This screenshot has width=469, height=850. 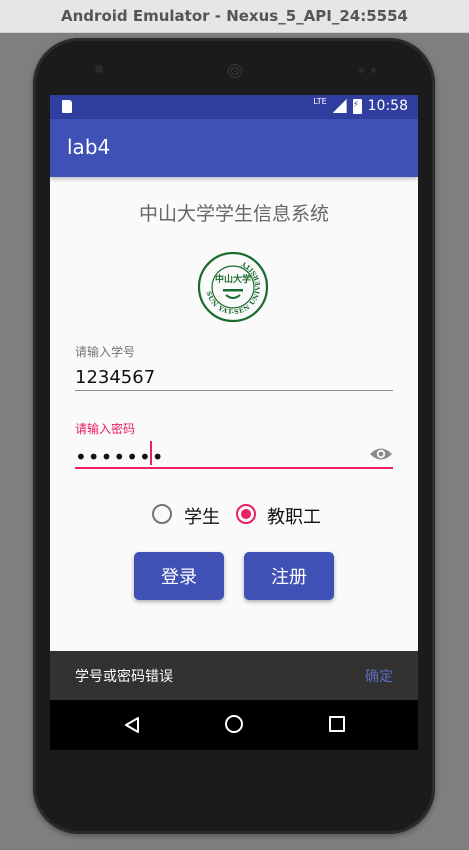 I want to click on student-id-input: 1234567, so click(x=115, y=377).